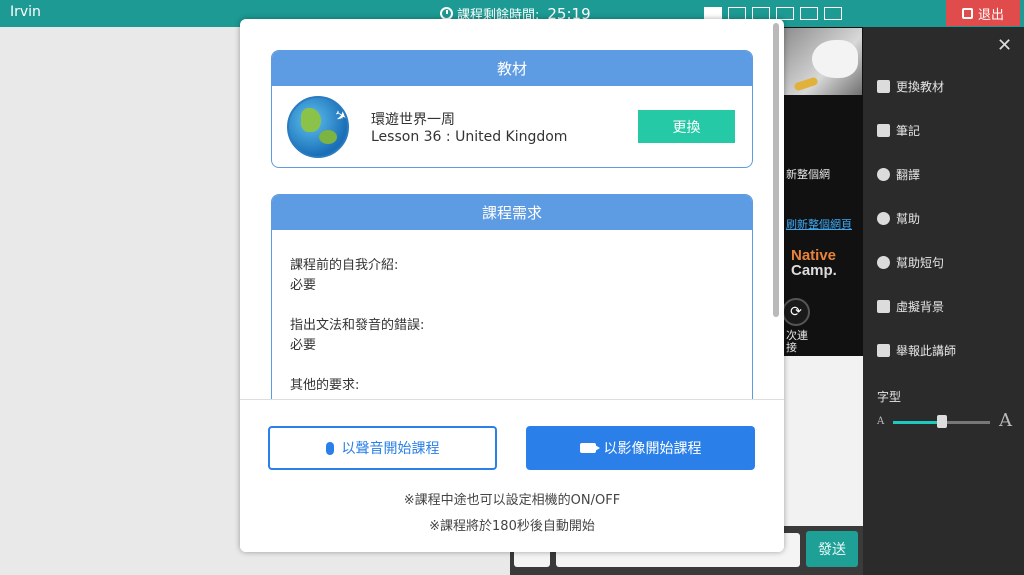 This screenshot has width=1024, height=575. I want to click on menu-item-help-phrases: 幫助短句, so click(910, 262).